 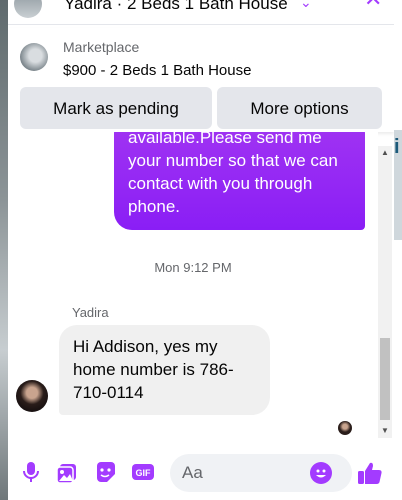 What do you see at coordinates (90, 312) in the screenshot?
I see `sender-name: Yadira` at bounding box center [90, 312].